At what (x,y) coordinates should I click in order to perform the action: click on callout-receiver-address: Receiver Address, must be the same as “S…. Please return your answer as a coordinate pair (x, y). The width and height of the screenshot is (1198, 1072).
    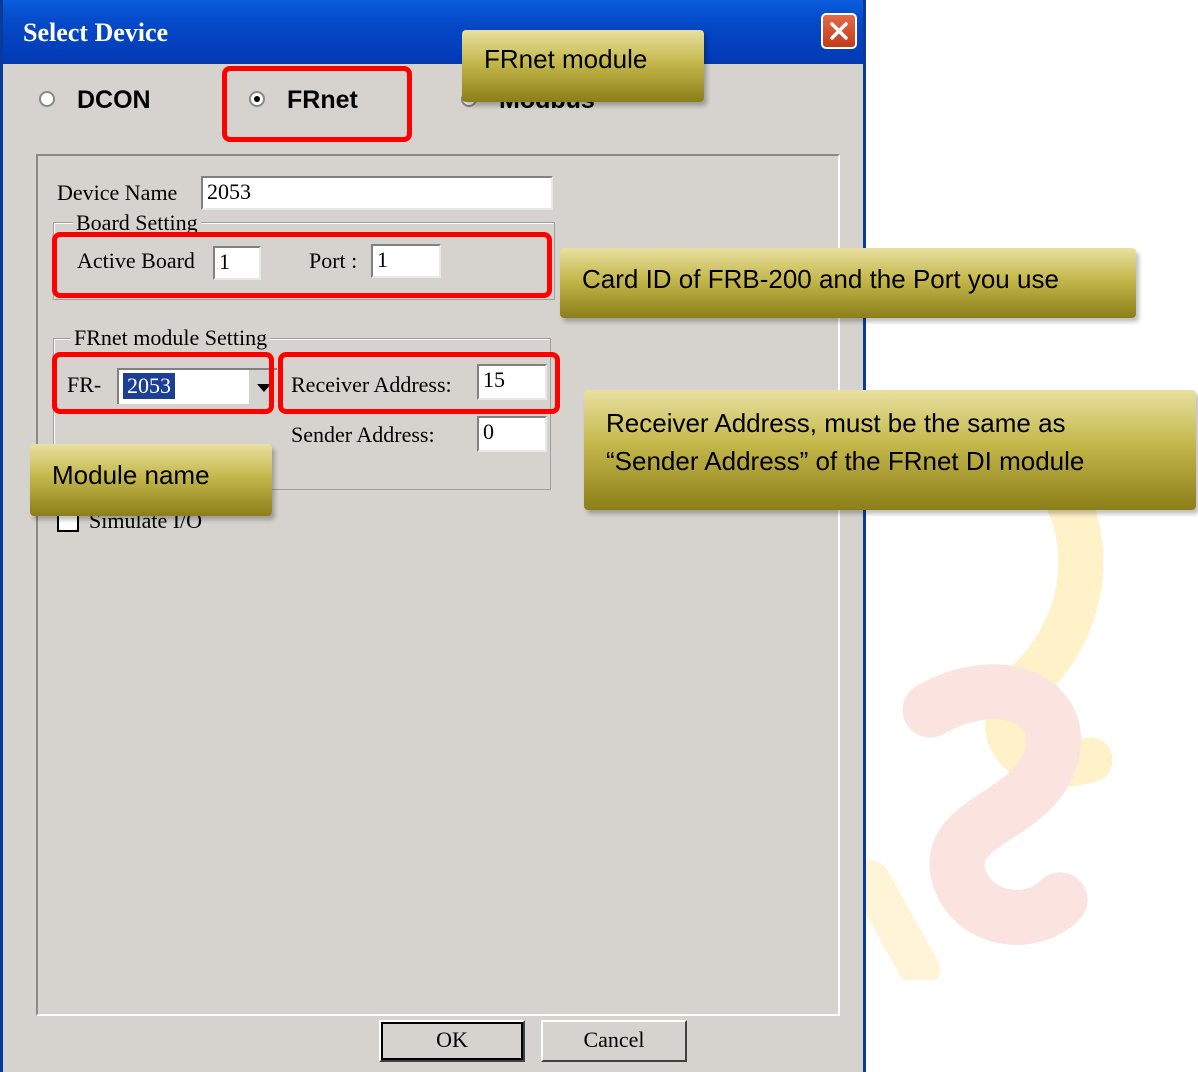
    Looking at the image, I should click on (890, 450).